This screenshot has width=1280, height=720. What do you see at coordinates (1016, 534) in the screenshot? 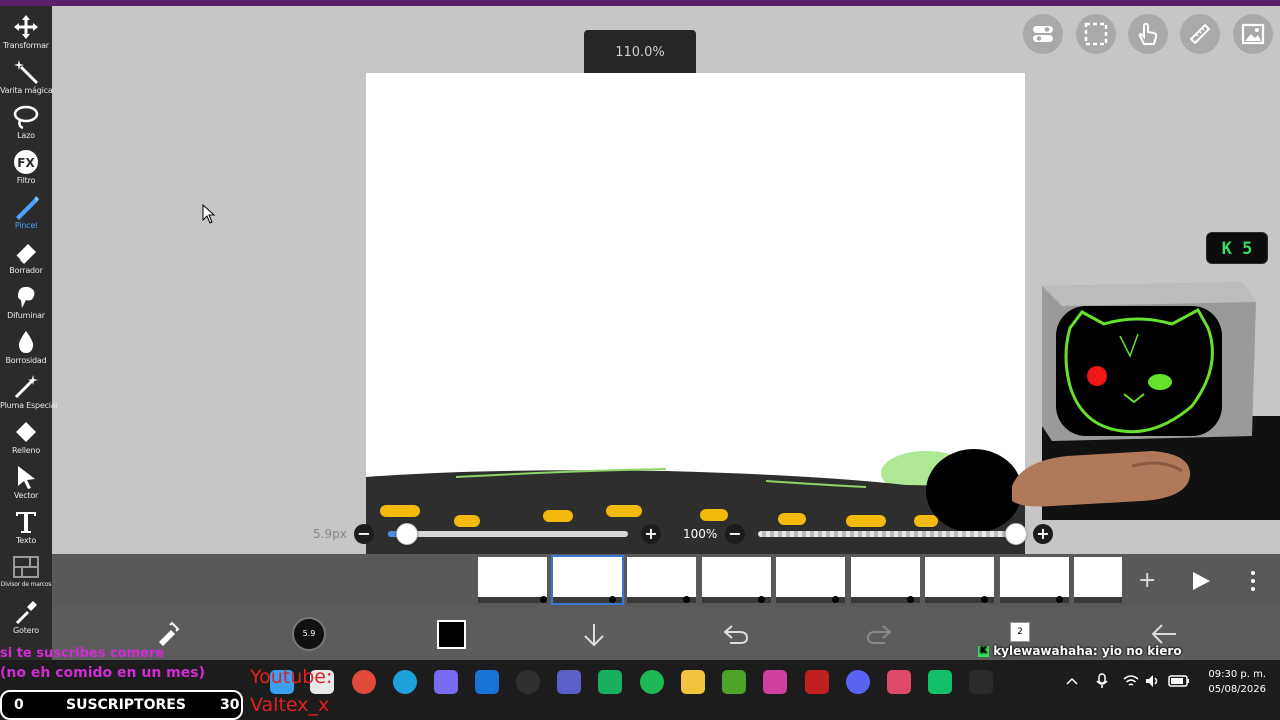
I see `opacity-knob` at bounding box center [1016, 534].